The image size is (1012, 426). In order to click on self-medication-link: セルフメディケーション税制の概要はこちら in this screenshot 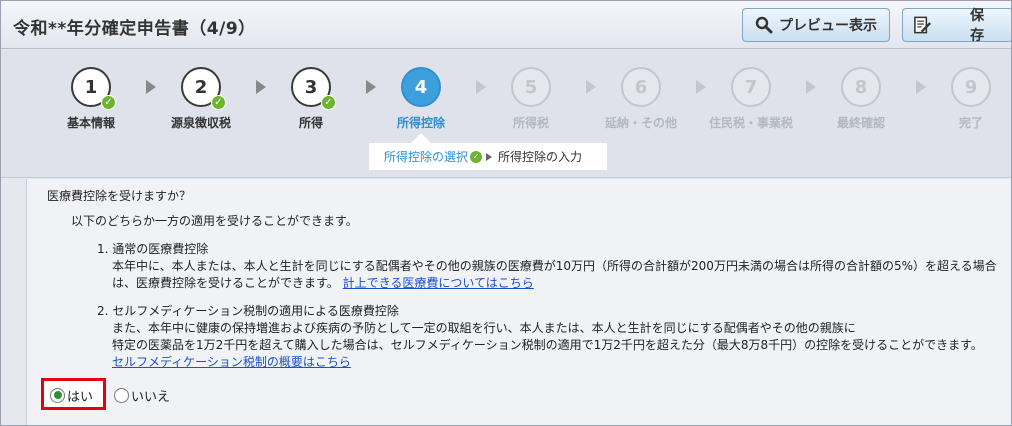, I will do `click(231, 362)`.